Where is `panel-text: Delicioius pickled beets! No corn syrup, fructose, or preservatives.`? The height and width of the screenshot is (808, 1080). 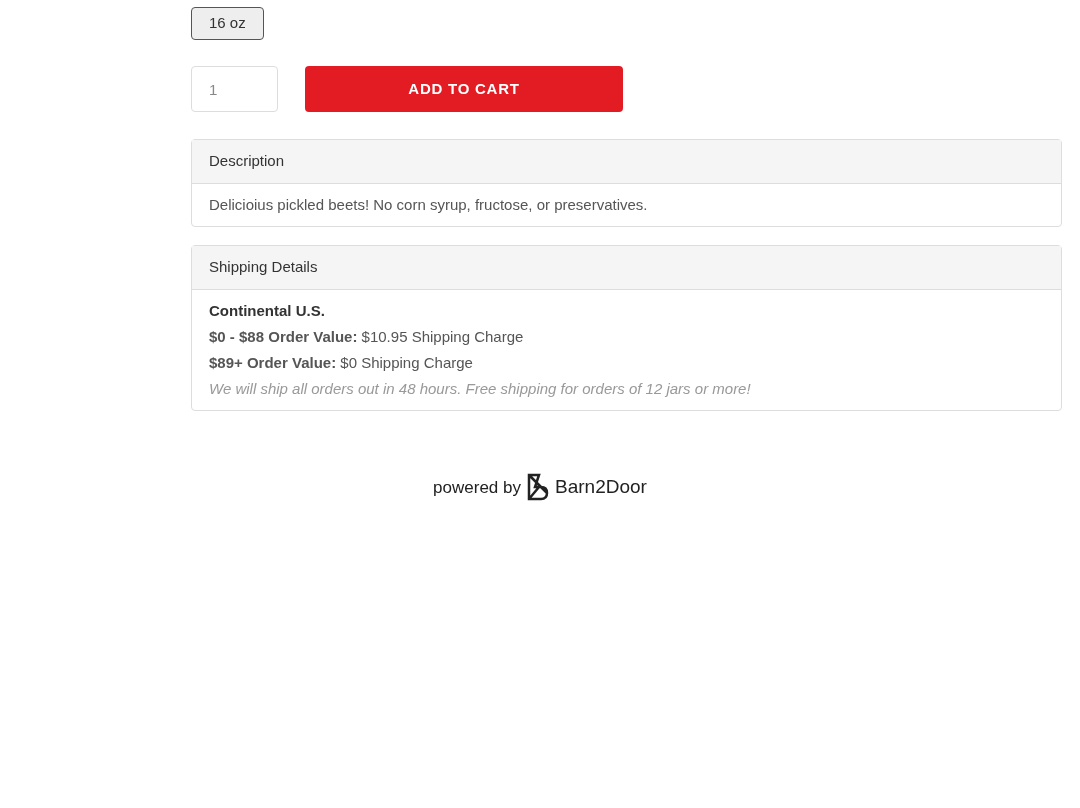
panel-text: Delicioius pickled beets! No corn syrup, fructose, or preservatives. is located at coordinates (429, 205).